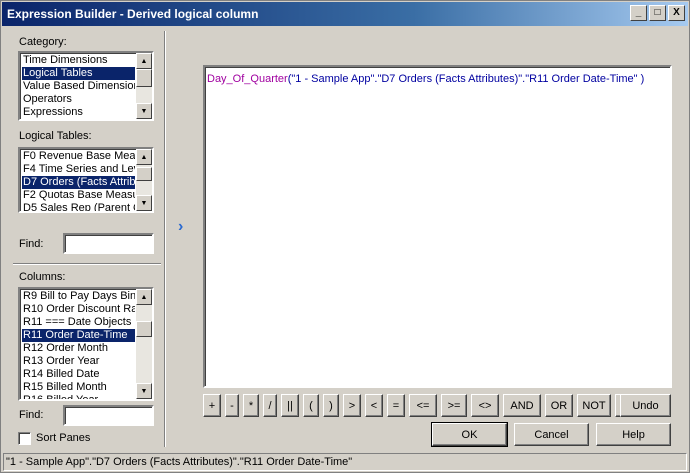 Image resolution: width=690 pixels, height=473 pixels. What do you see at coordinates (78, 322) in the screenshot?
I see `column-item: R11 === Date Objects` at bounding box center [78, 322].